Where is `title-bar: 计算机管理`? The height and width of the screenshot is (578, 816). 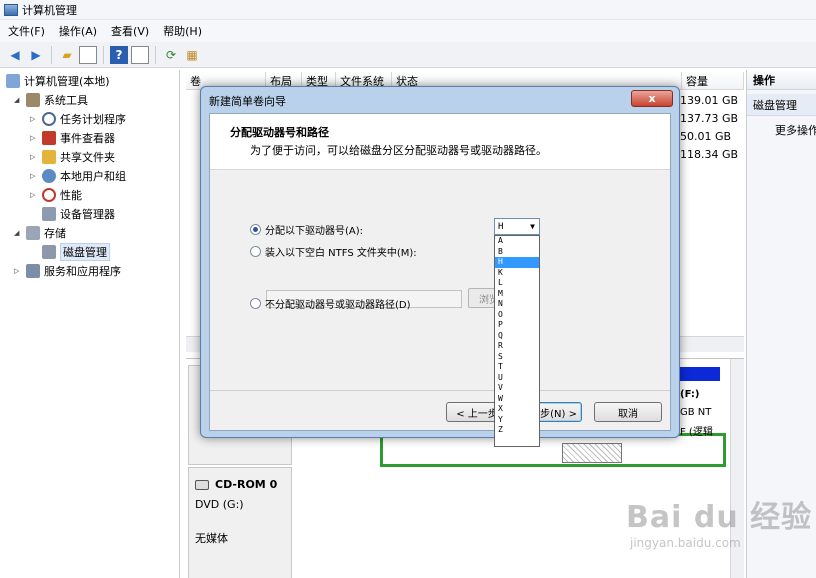 title-bar: 计算机管理 is located at coordinates (408, 10).